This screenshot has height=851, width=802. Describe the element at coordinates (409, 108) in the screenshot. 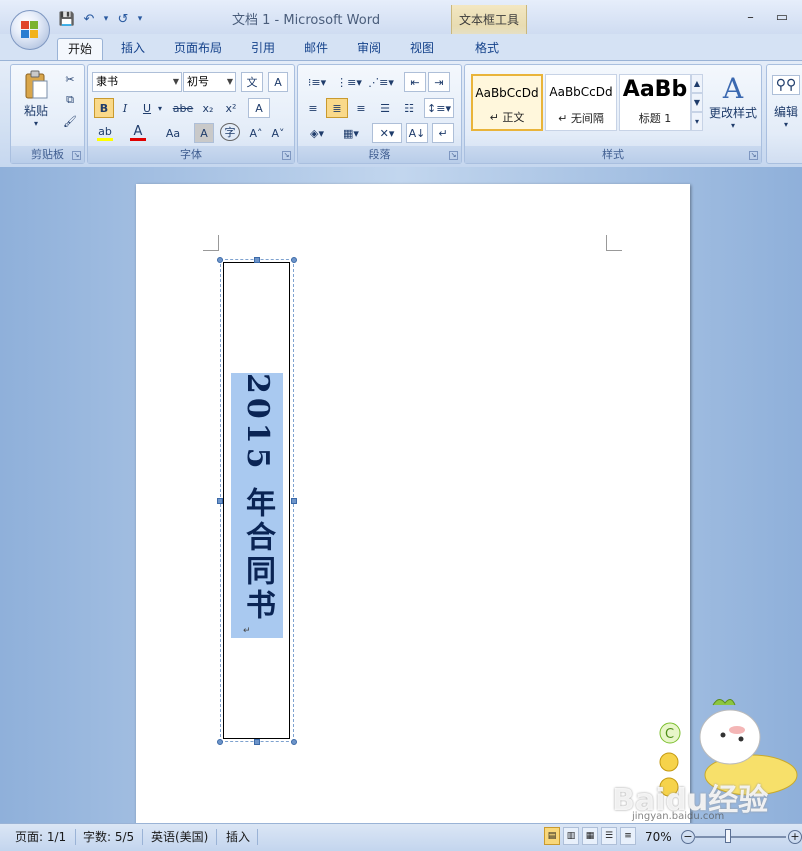

I see `distributed-button: ☷` at that location.